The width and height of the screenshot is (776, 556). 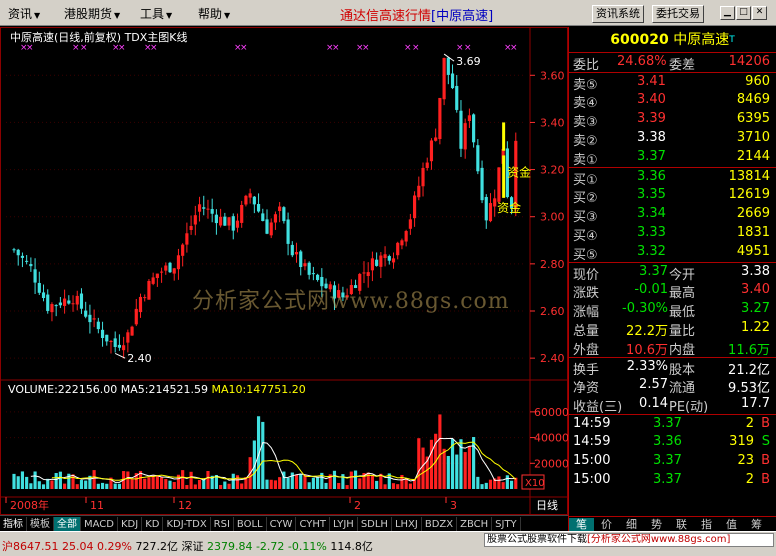 What do you see at coordinates (99, 524) in the screenshot?
I see `tab-macd: MACD` at bounding box center [99, 524].